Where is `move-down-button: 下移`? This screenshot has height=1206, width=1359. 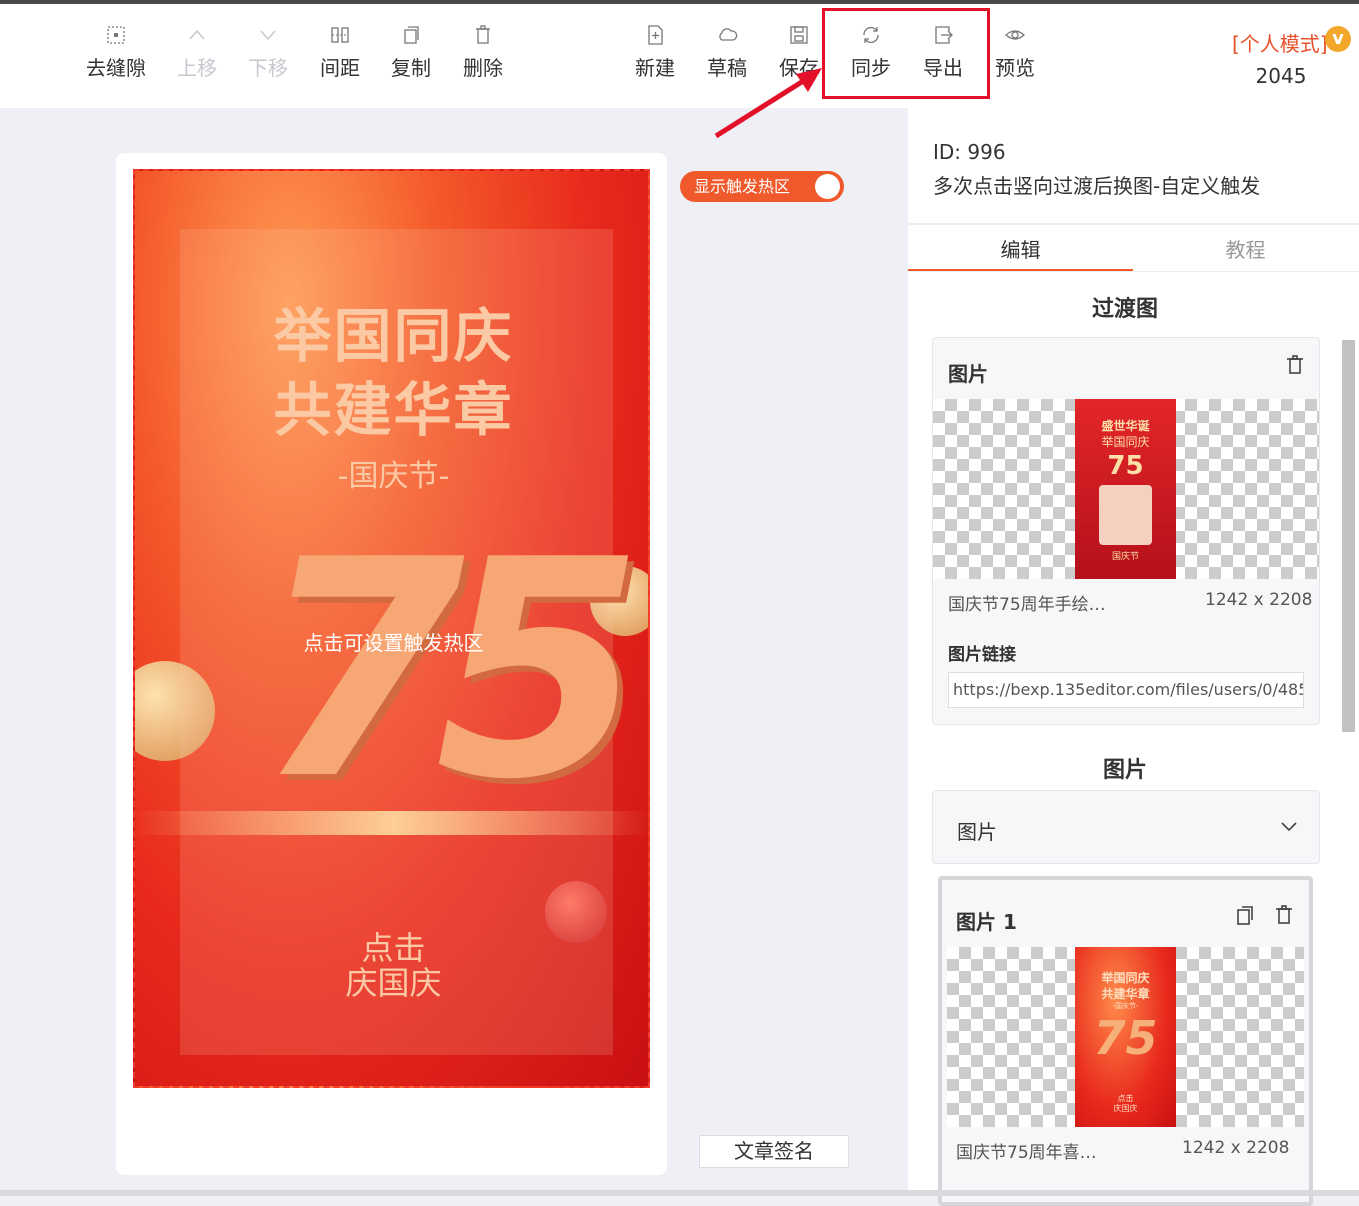 move-down-button: 下移 is located at coordinates (268, 52).